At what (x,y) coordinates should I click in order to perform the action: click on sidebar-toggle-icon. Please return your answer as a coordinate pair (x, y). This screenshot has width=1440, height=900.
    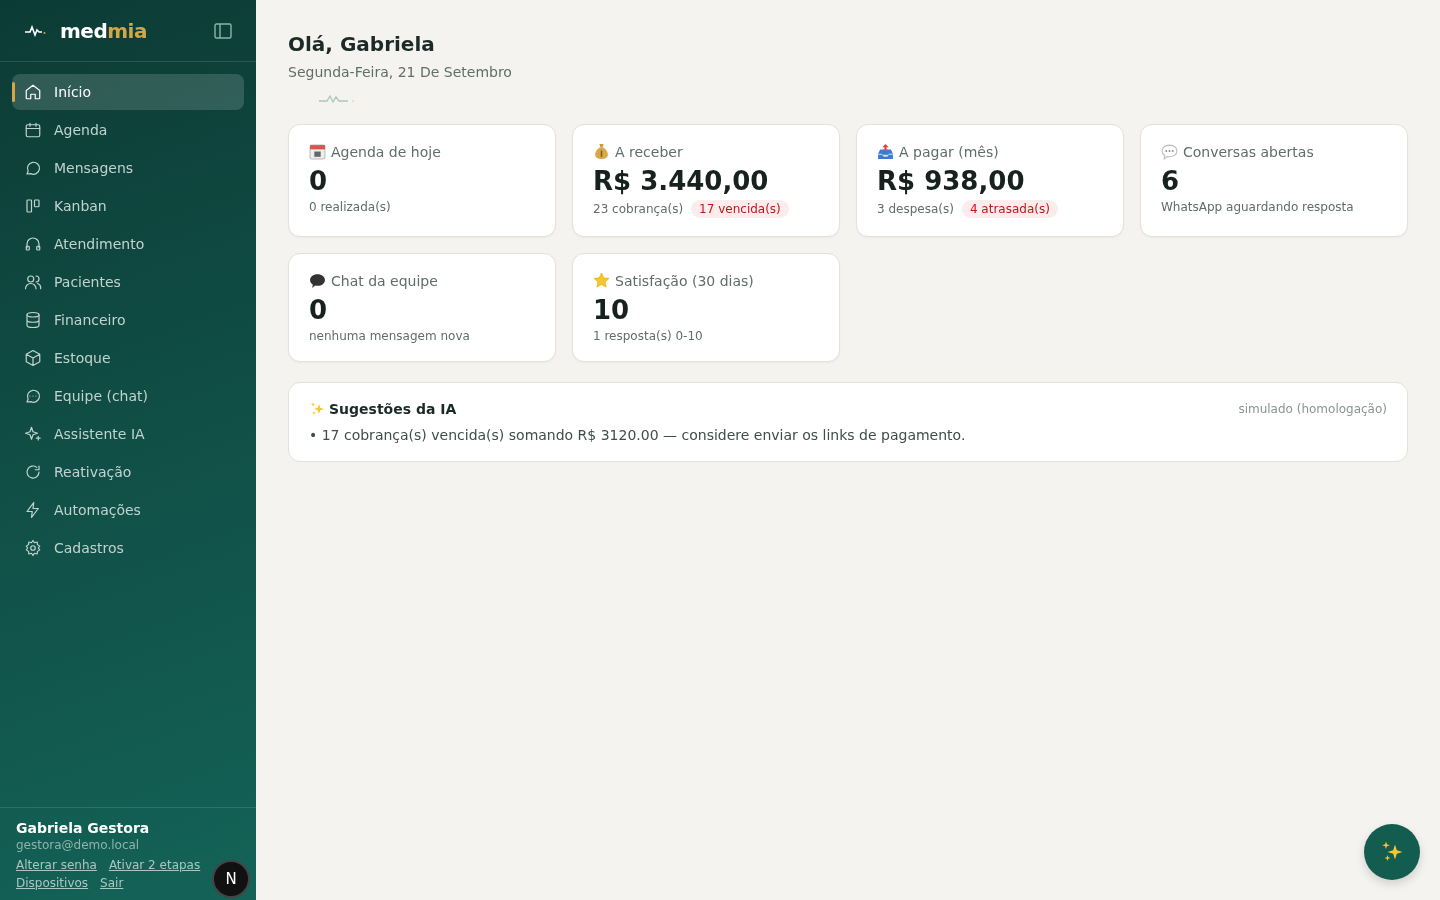
    Looking at the image, I should click on (223, 30).